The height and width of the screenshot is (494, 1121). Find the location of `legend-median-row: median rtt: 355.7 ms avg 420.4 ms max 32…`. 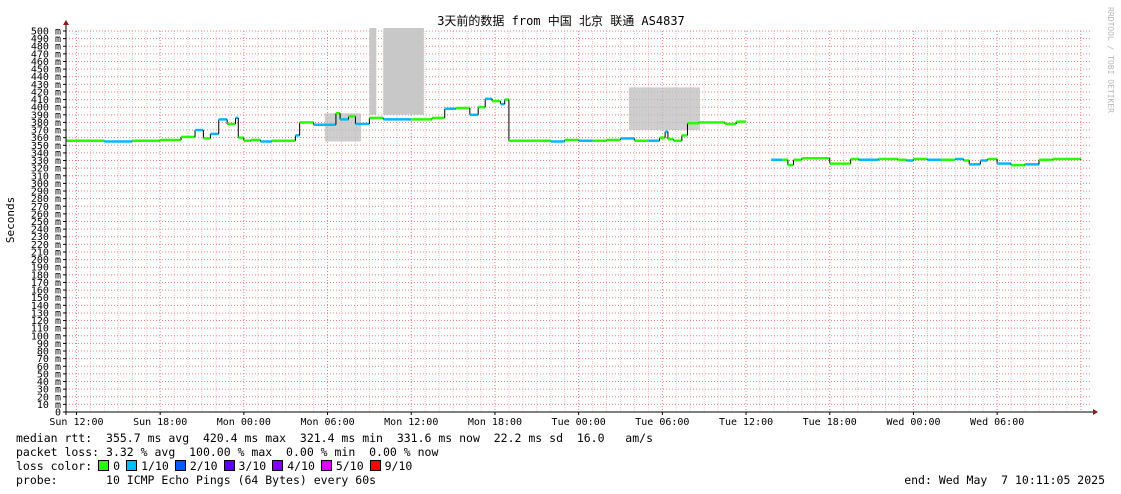

legend-median-row: median rtt: 355.7 ms avg 420.4 ms max 32… is located at coordinates (334, 438).